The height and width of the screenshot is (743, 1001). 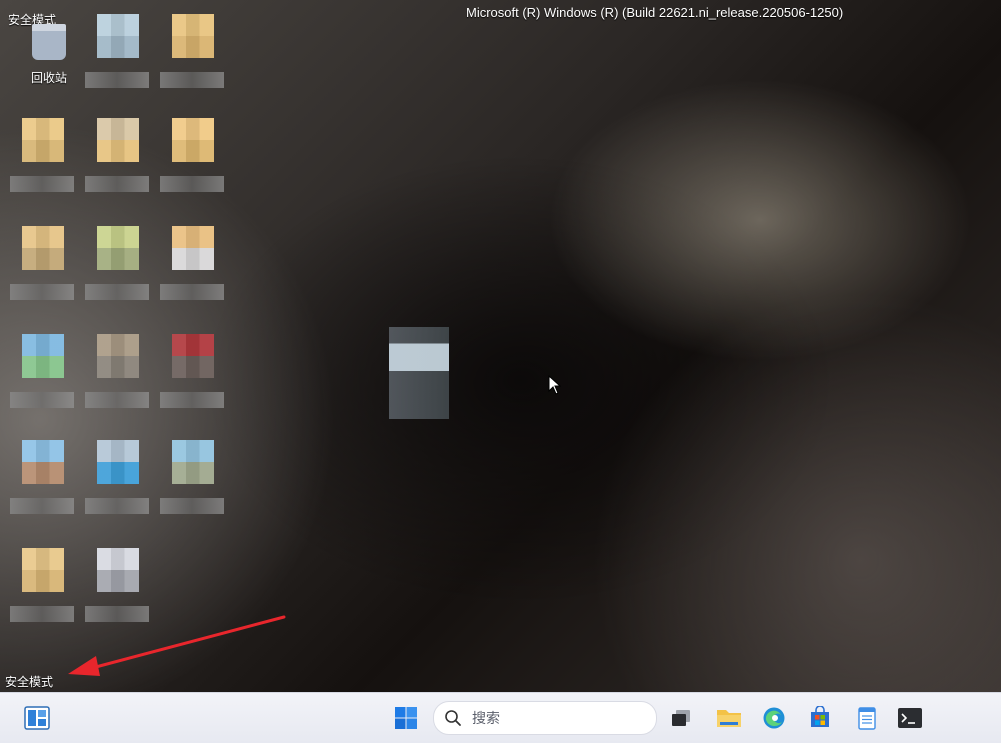 I want to click on recycle-bin-label: 回收站, so click(x=48, y=78).